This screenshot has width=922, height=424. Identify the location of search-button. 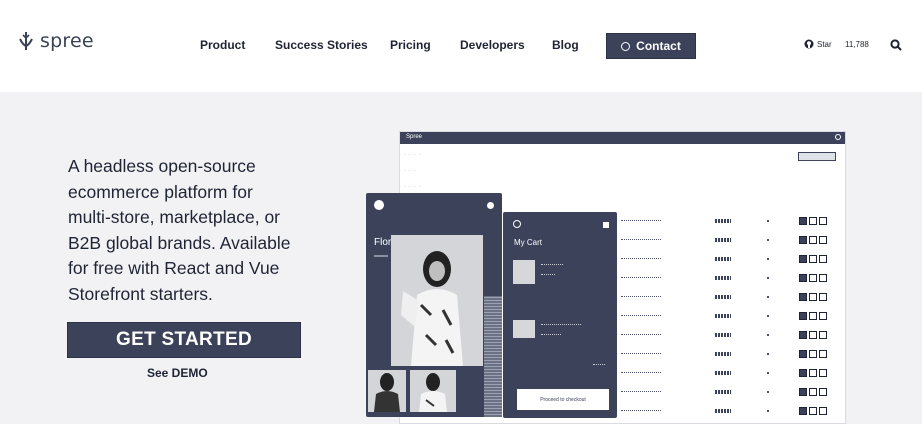
(896, 47).